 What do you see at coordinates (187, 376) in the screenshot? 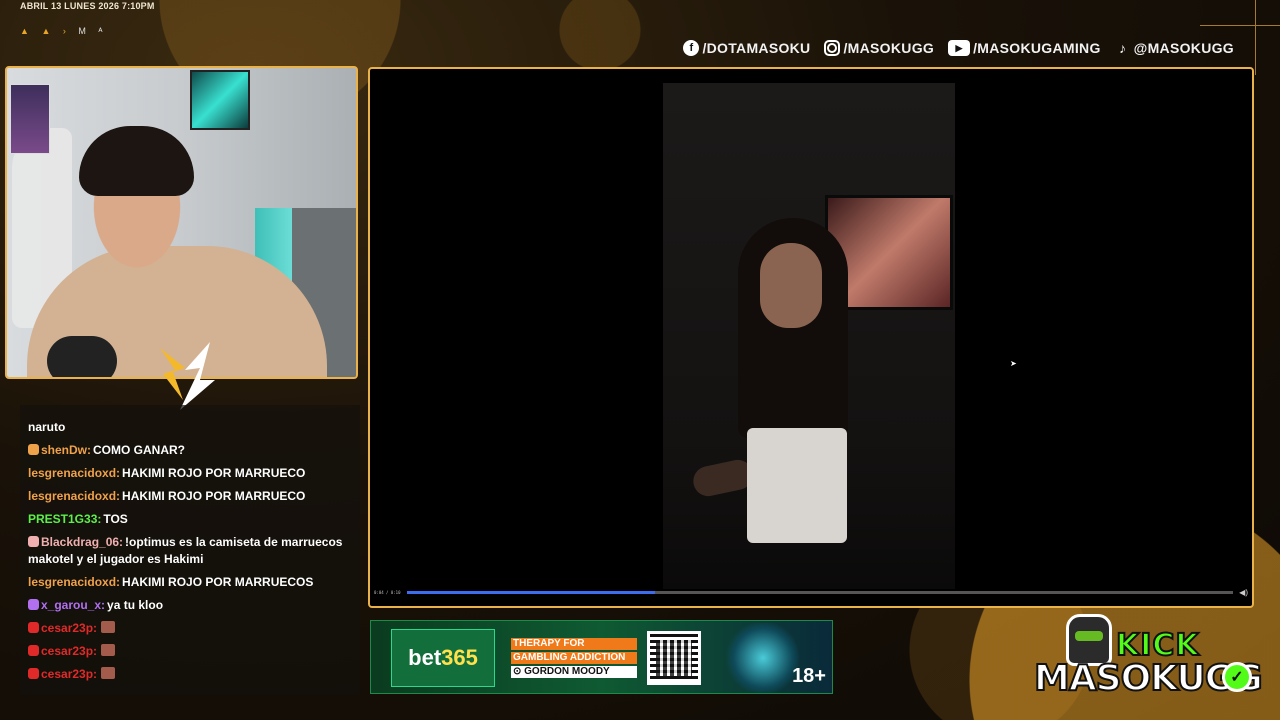
I see `lightning-badge-icon` at bounding box center [187, 376].